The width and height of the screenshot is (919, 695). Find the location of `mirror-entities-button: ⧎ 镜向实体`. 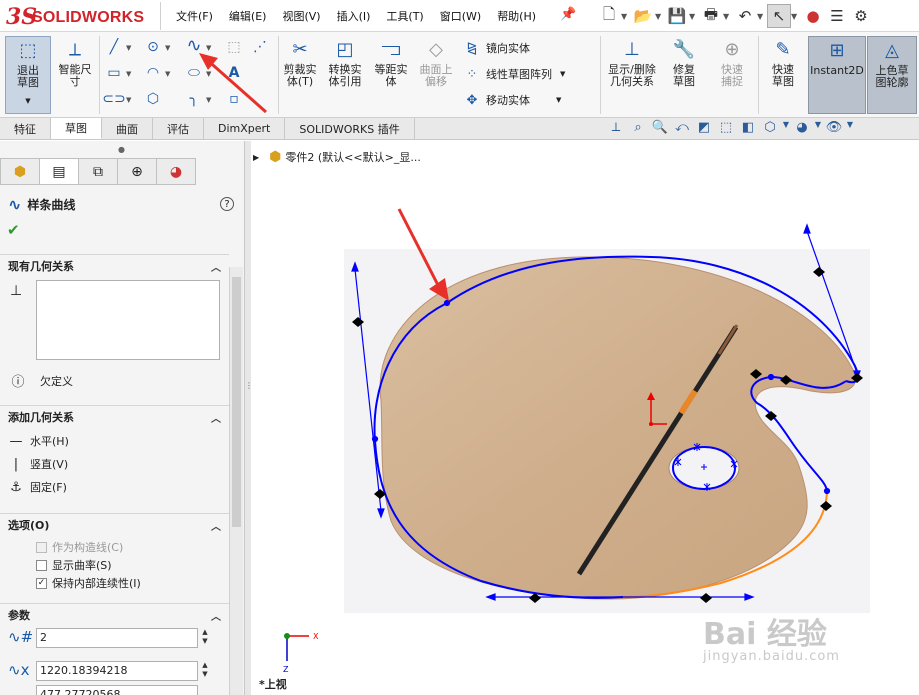

mirror-entities-button: ⧎ 镜向实体 is located at coordinates (496, 48).